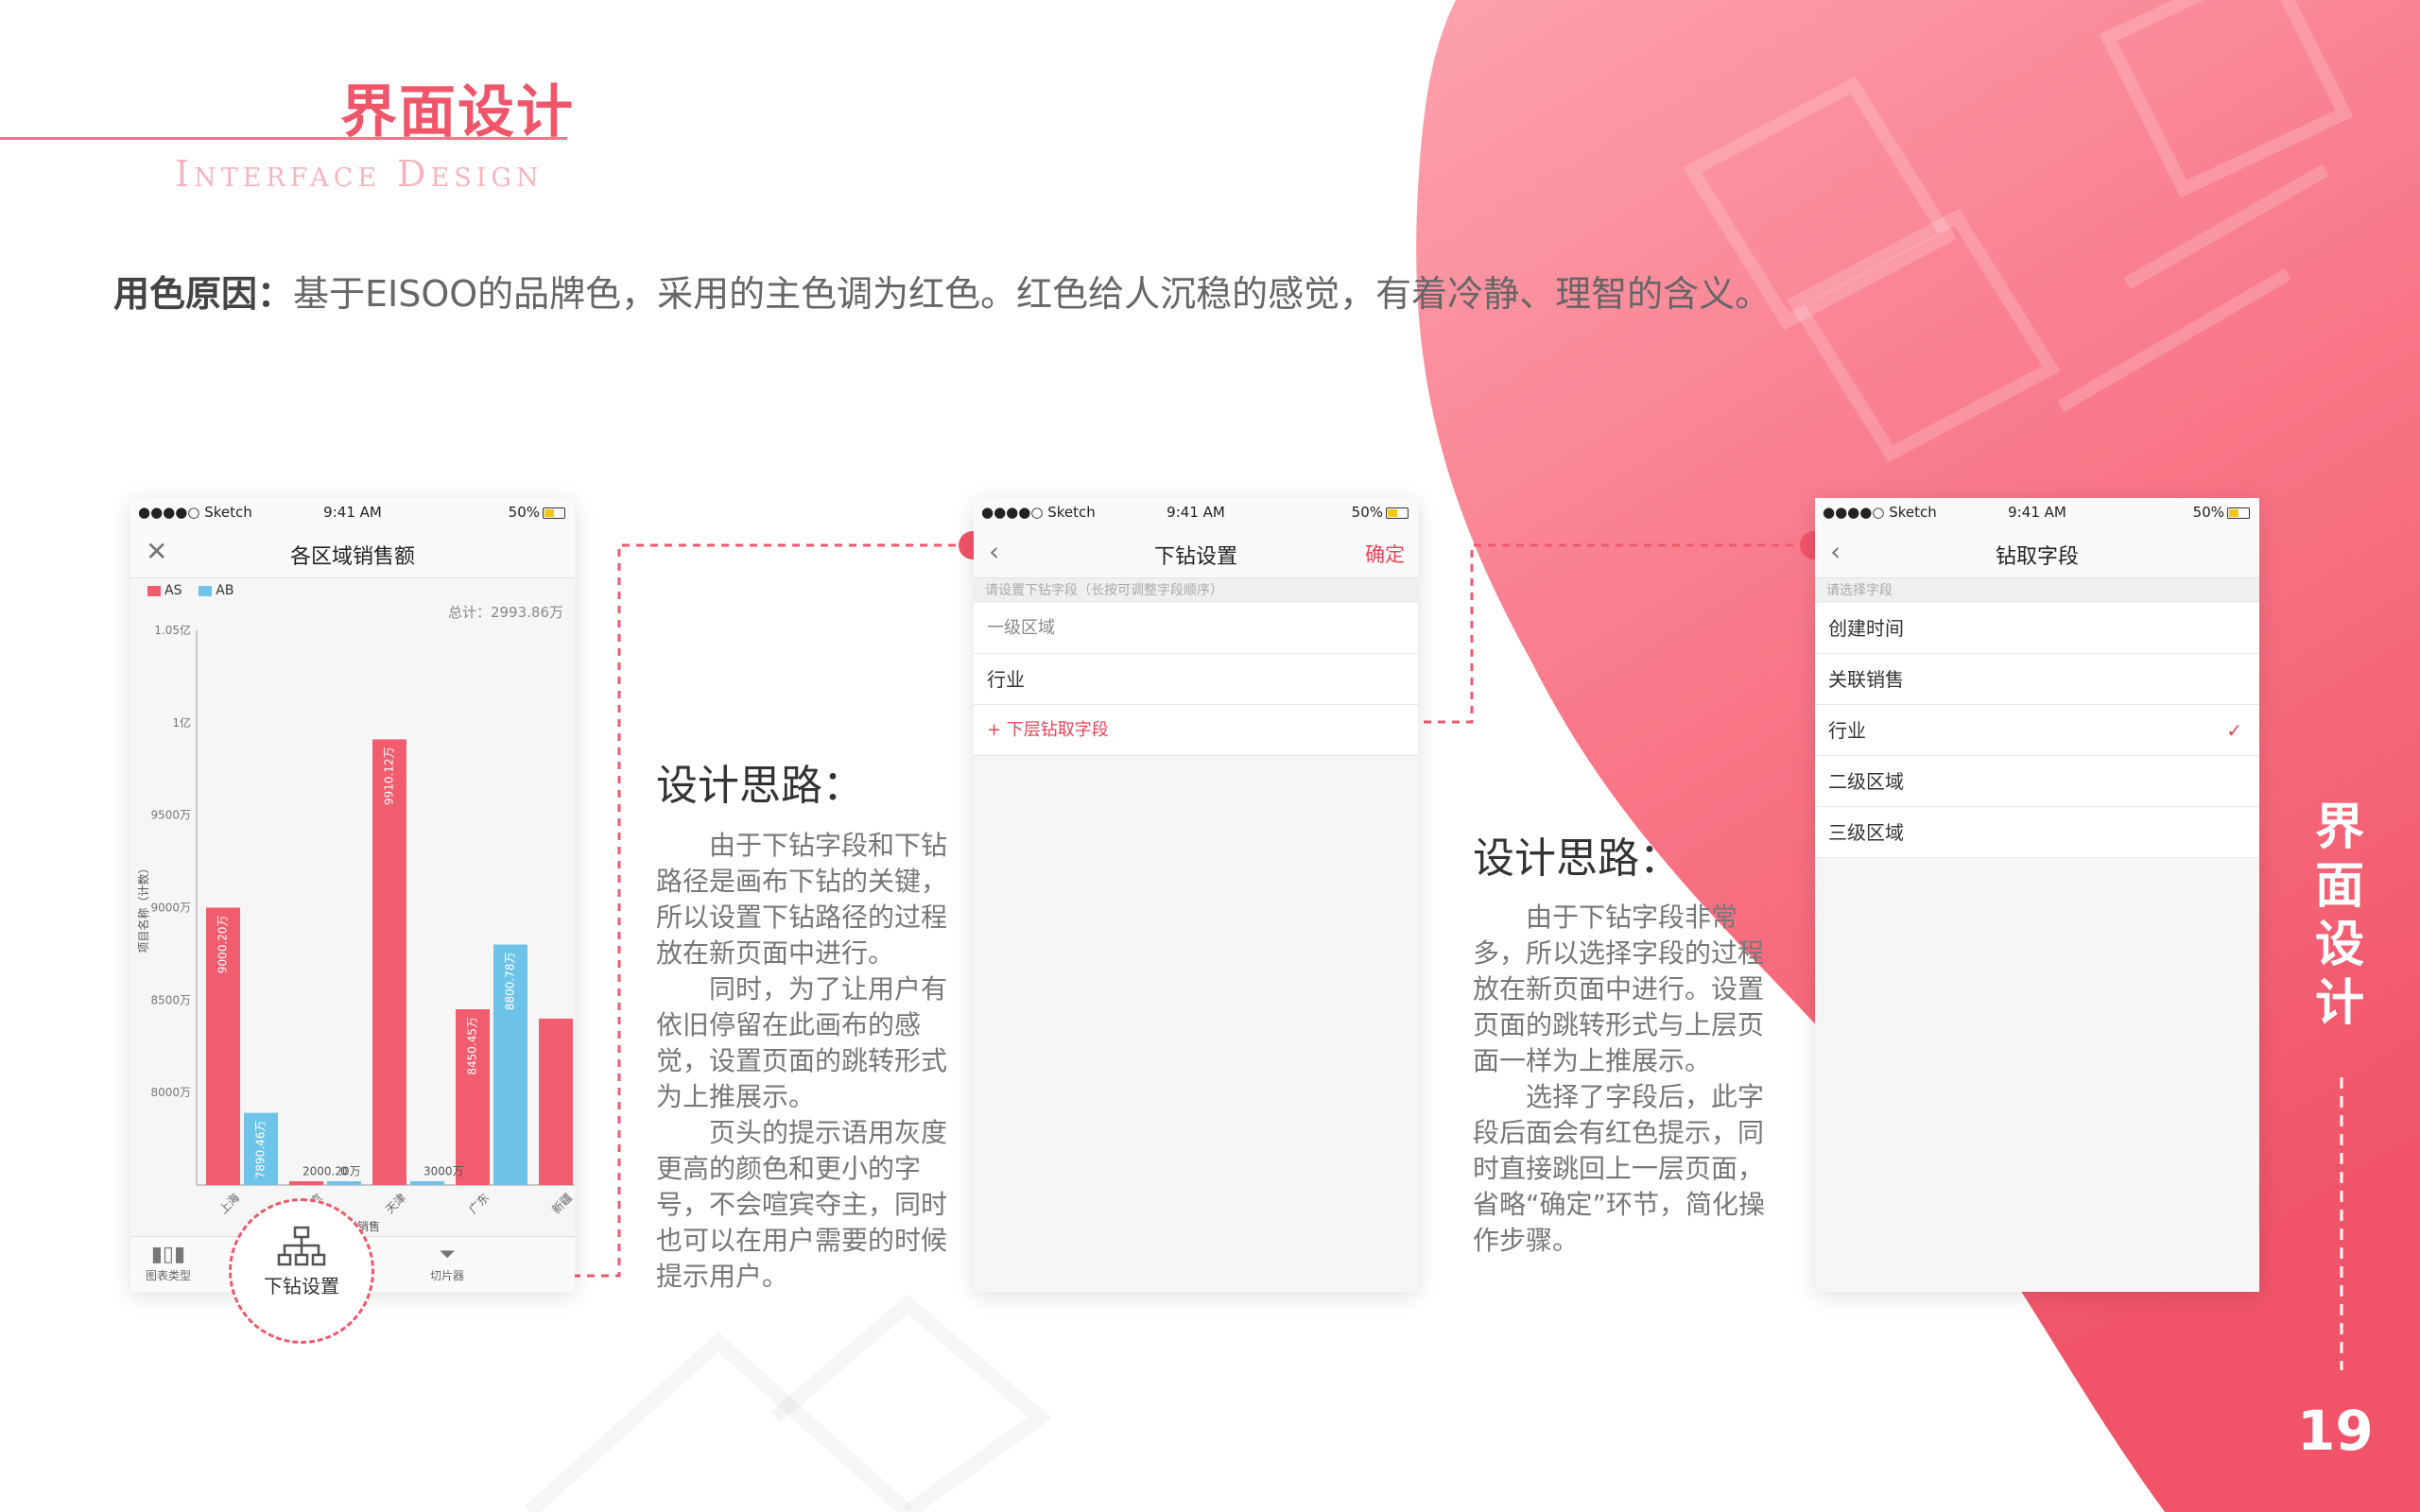  I want to click on legend-label-ab: AB, so click(225, 590).